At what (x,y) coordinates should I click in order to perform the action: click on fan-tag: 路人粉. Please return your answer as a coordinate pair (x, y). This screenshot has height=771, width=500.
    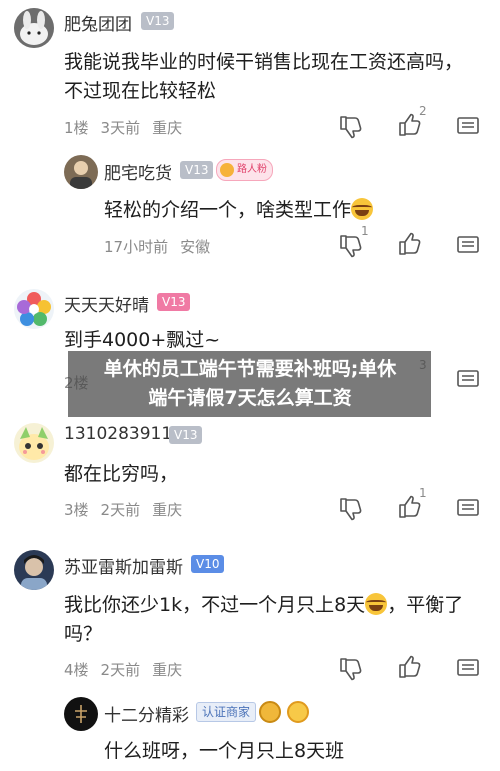
    Looking at the image, I should click on (244, 170).